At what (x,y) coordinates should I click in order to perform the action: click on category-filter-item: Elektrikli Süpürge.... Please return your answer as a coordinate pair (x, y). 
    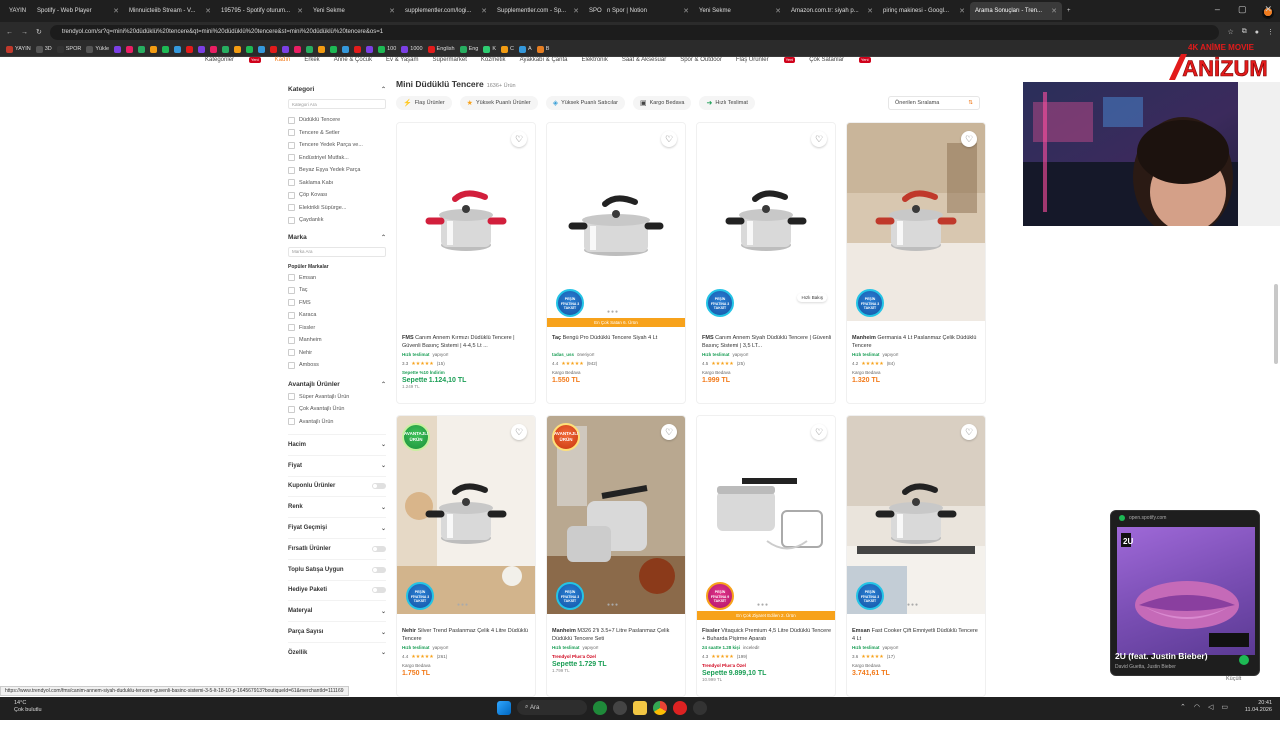
    Looking at the image, I should click on (337, 208).